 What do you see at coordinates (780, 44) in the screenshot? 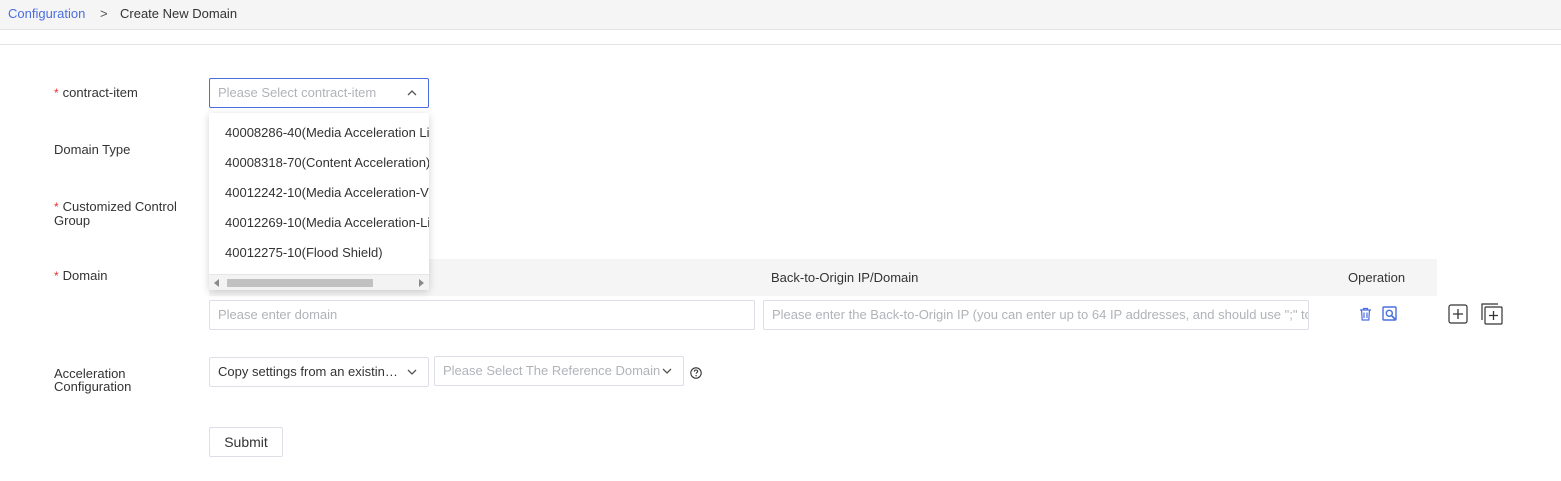
I see `divider` at bounding box center [780, 44].